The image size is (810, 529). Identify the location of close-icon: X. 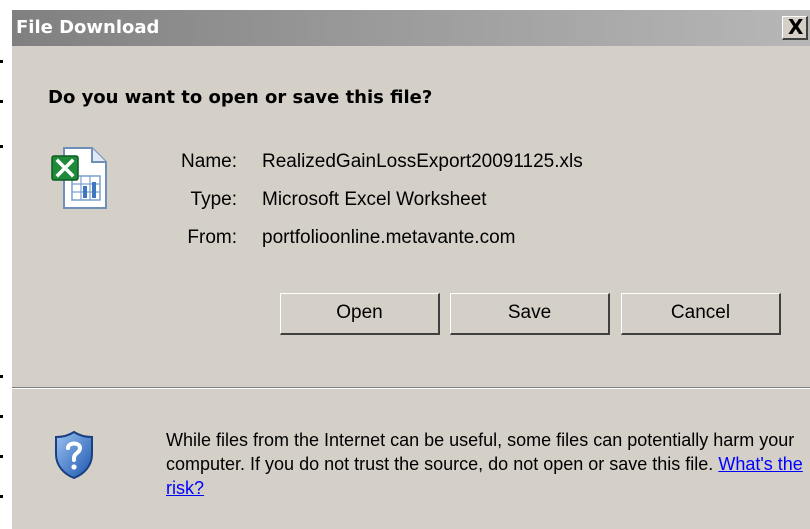
(796, 27).